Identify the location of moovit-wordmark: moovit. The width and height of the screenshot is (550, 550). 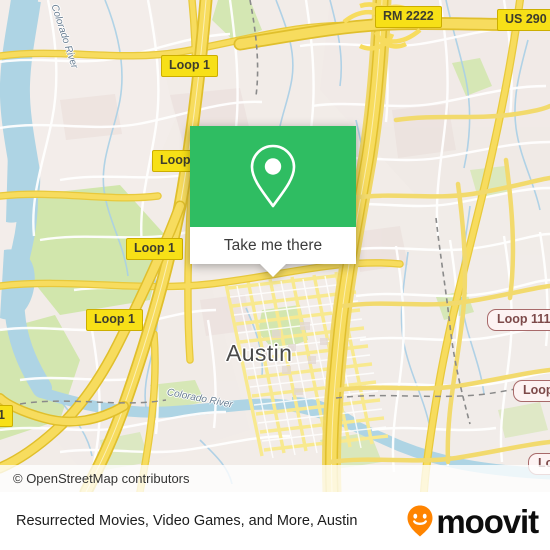
(487, 521).